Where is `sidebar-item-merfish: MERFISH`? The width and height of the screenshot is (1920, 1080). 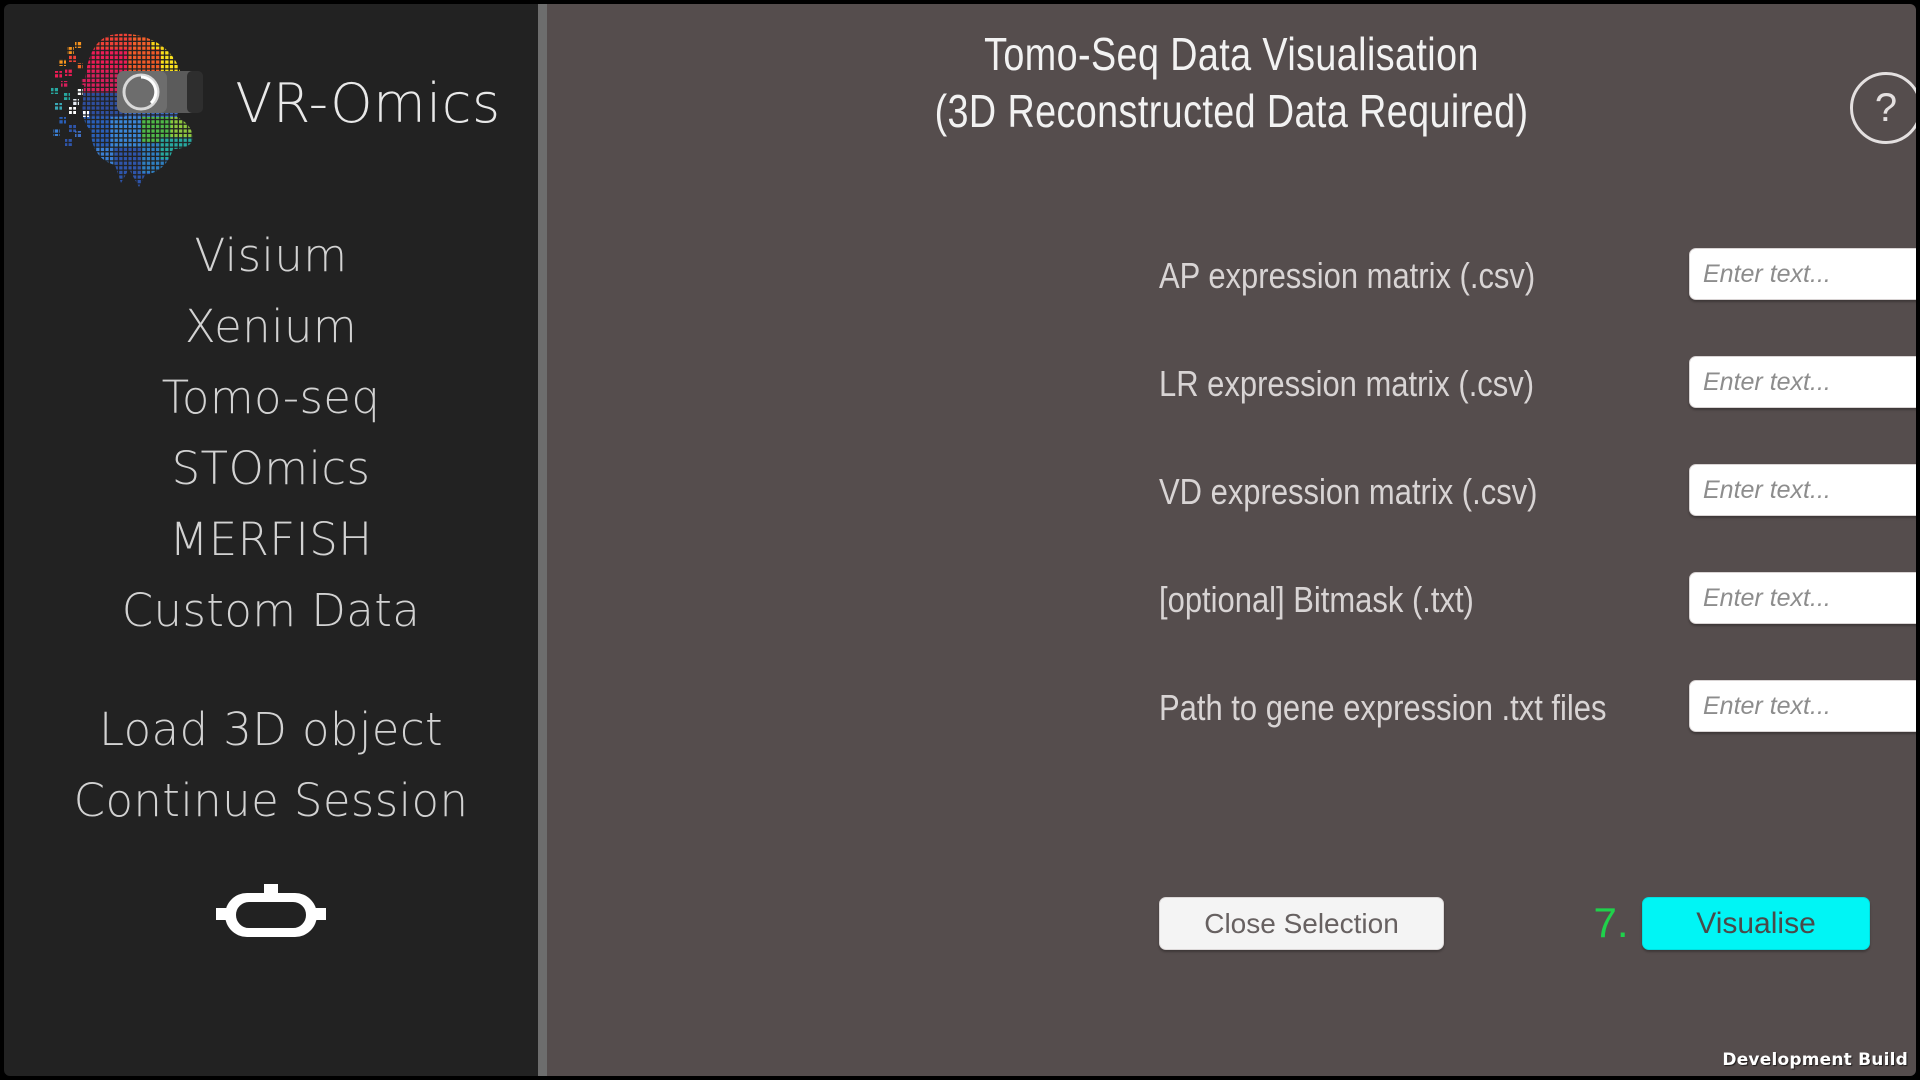
sidebar-item-merfish: MERFISH is located at coordinates (271, 539).